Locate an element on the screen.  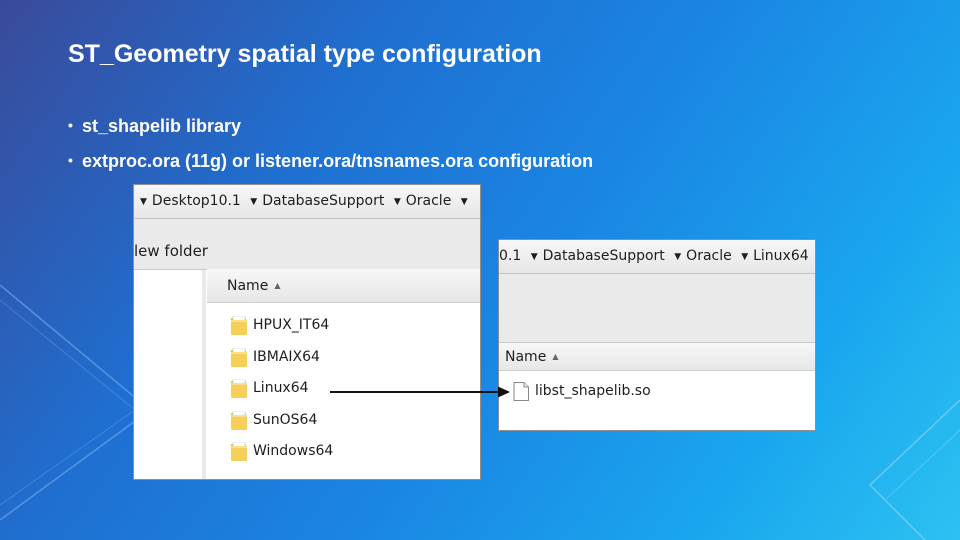
address-bar: 0.1 ▼ DatabaseSupport ▼ Oracle ▼ Linux64 is located at coordinates (657, 257).